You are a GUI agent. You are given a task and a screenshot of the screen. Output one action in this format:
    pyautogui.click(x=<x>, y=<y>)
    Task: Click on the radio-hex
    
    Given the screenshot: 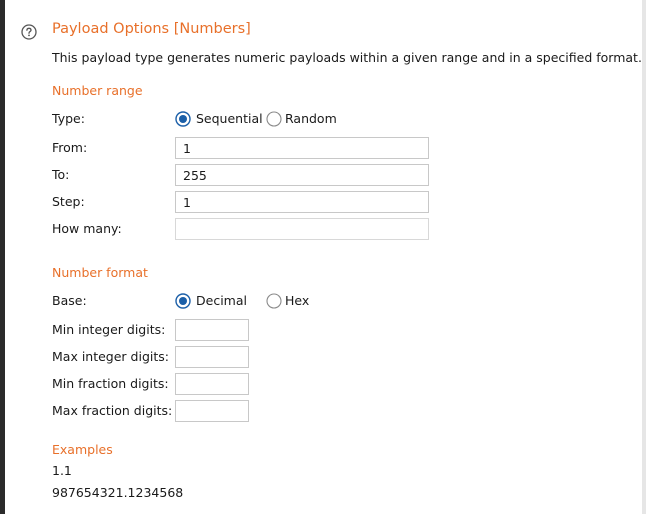 What is the action you would take?
    pyautogui.click(x=274, y=301)
    